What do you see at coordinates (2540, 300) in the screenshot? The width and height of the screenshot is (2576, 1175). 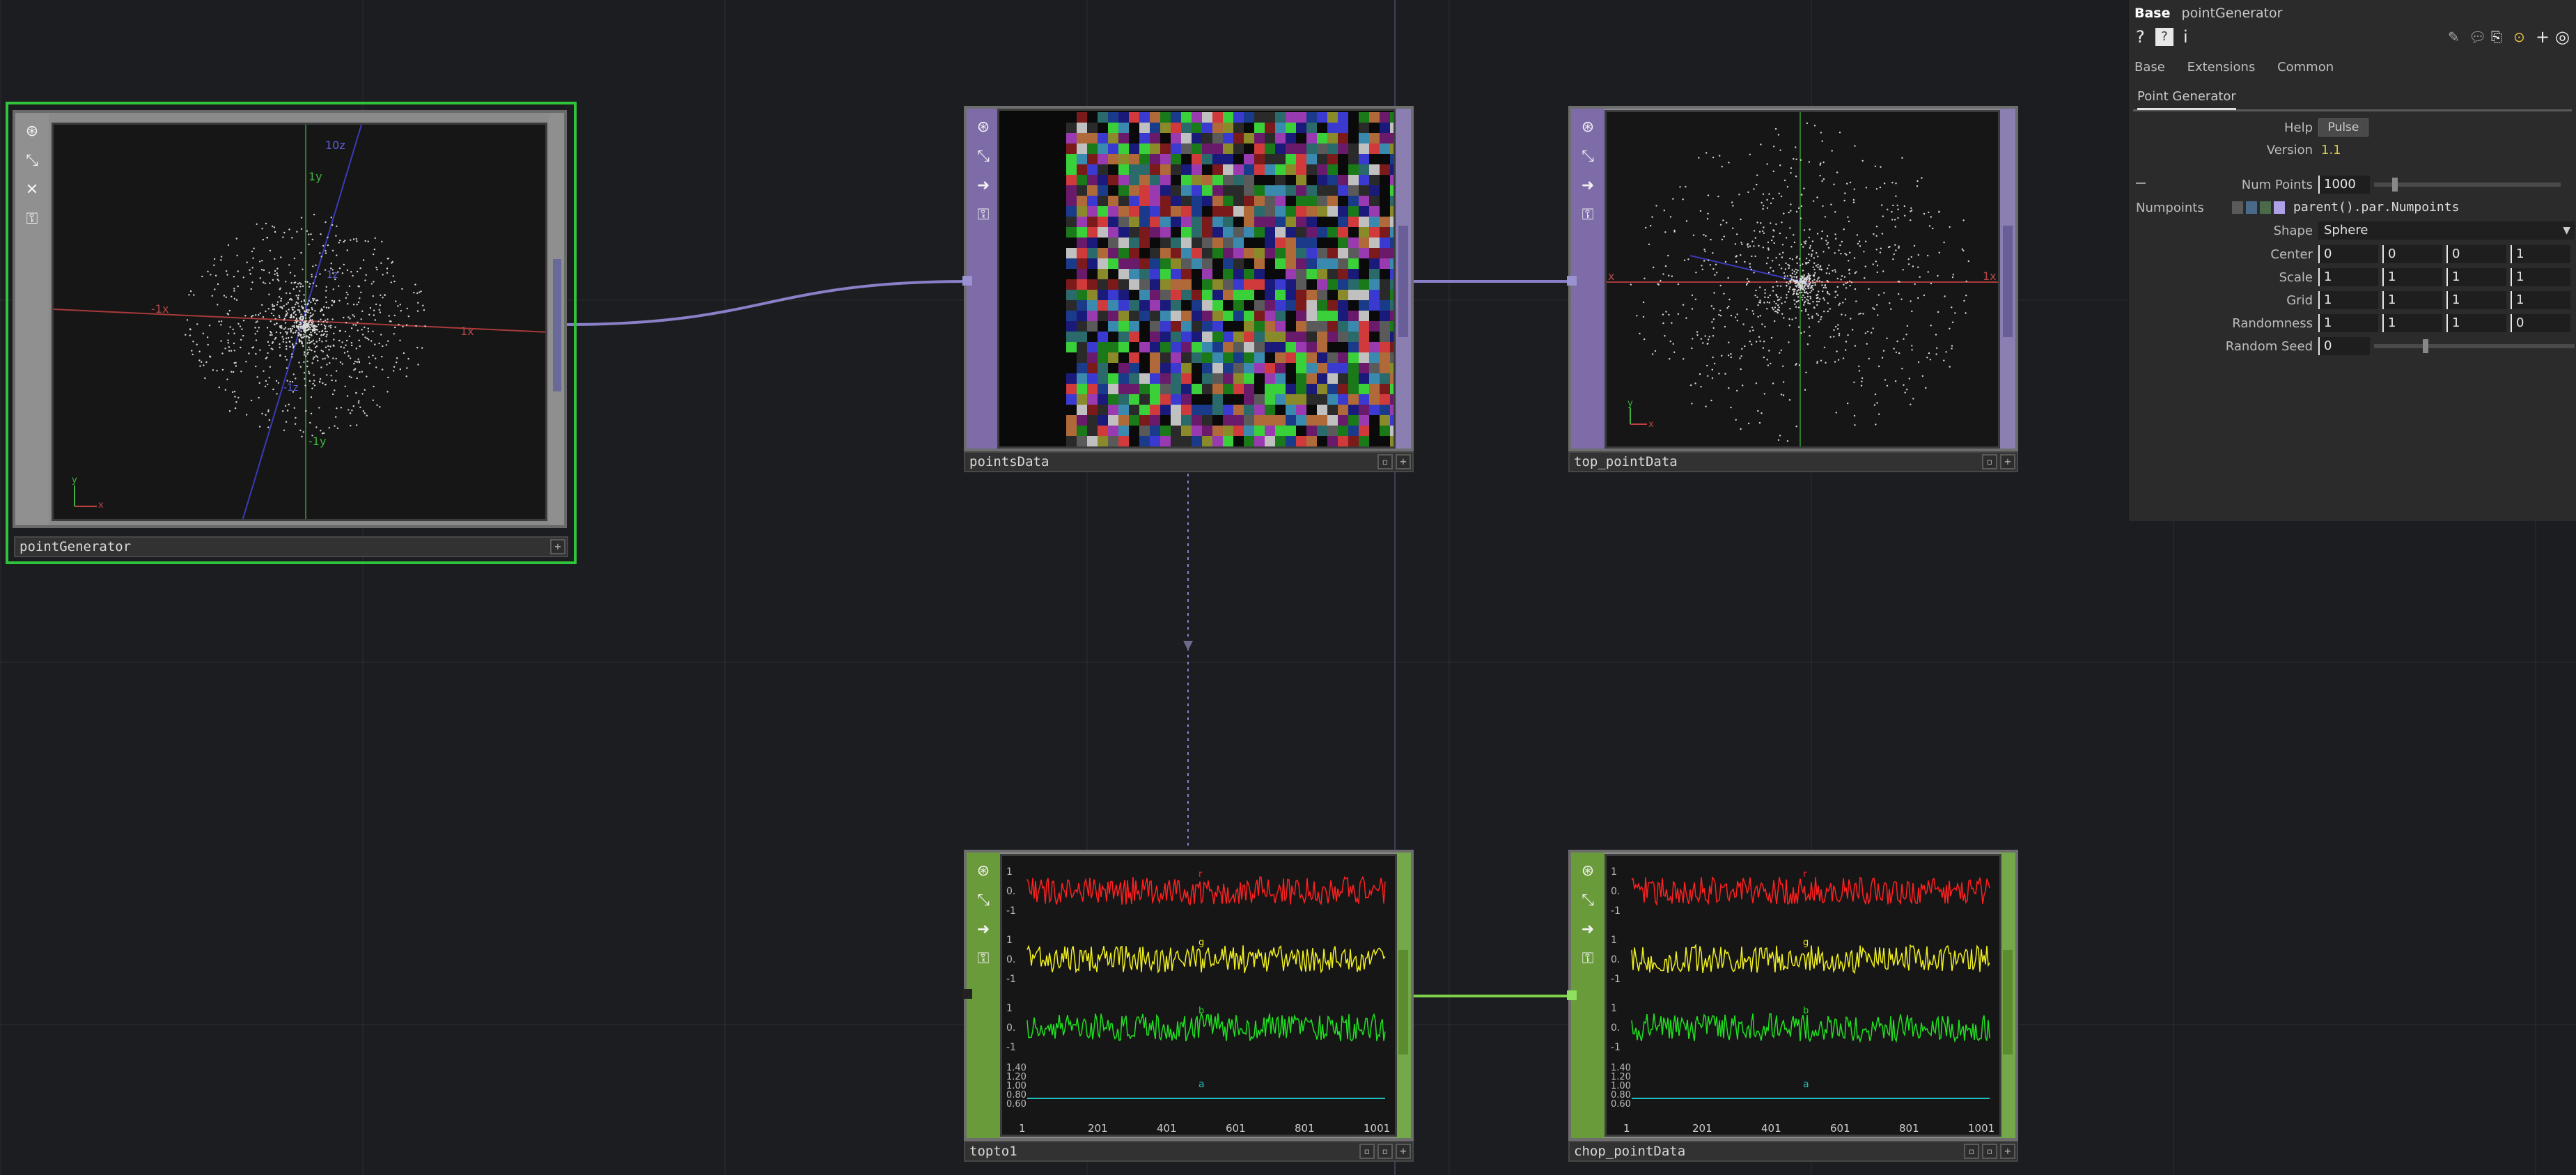 I see `grid-field-3: 1` at bounding box center [2540, 300].